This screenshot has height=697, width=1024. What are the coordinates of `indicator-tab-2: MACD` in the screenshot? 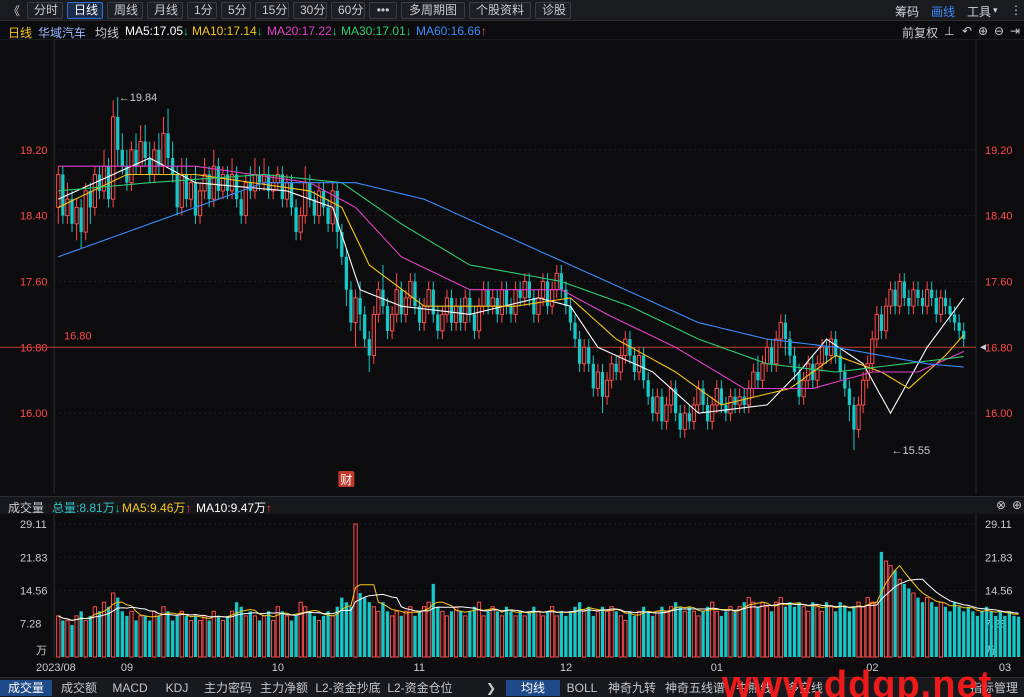 It's located at (130, 688).